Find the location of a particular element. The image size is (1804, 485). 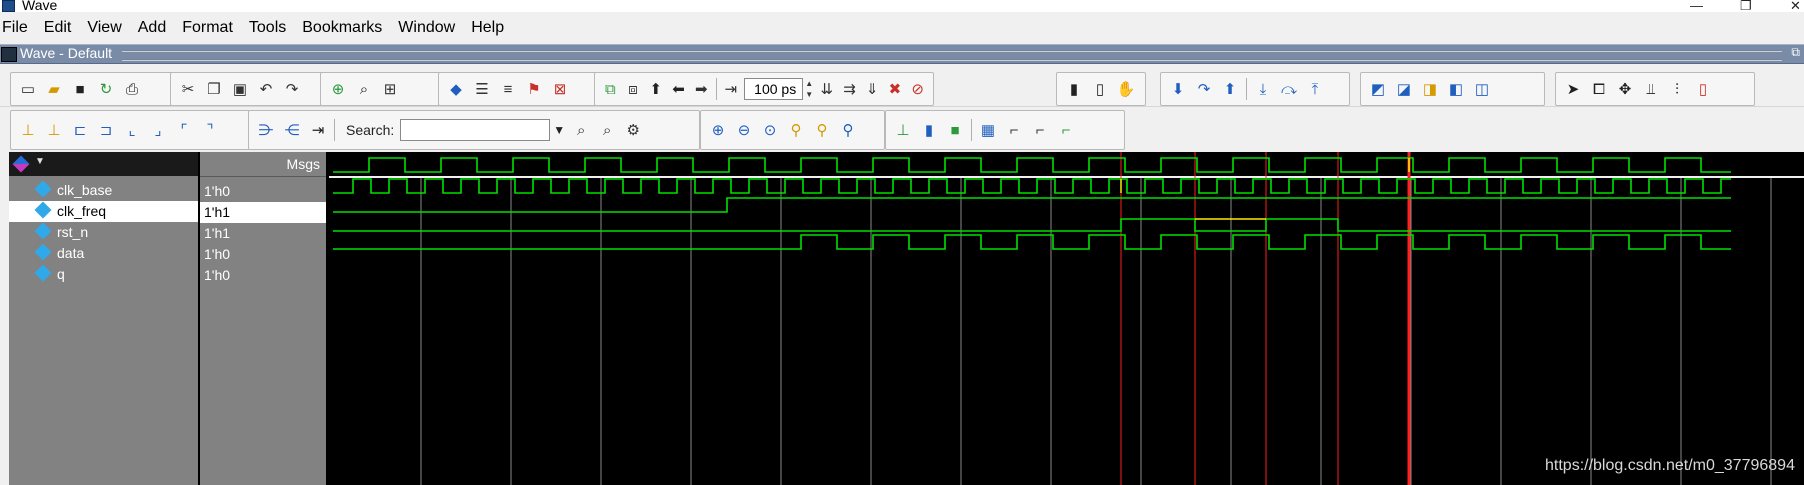

copy-icon: ❐ is located at coordinates (214, 89).